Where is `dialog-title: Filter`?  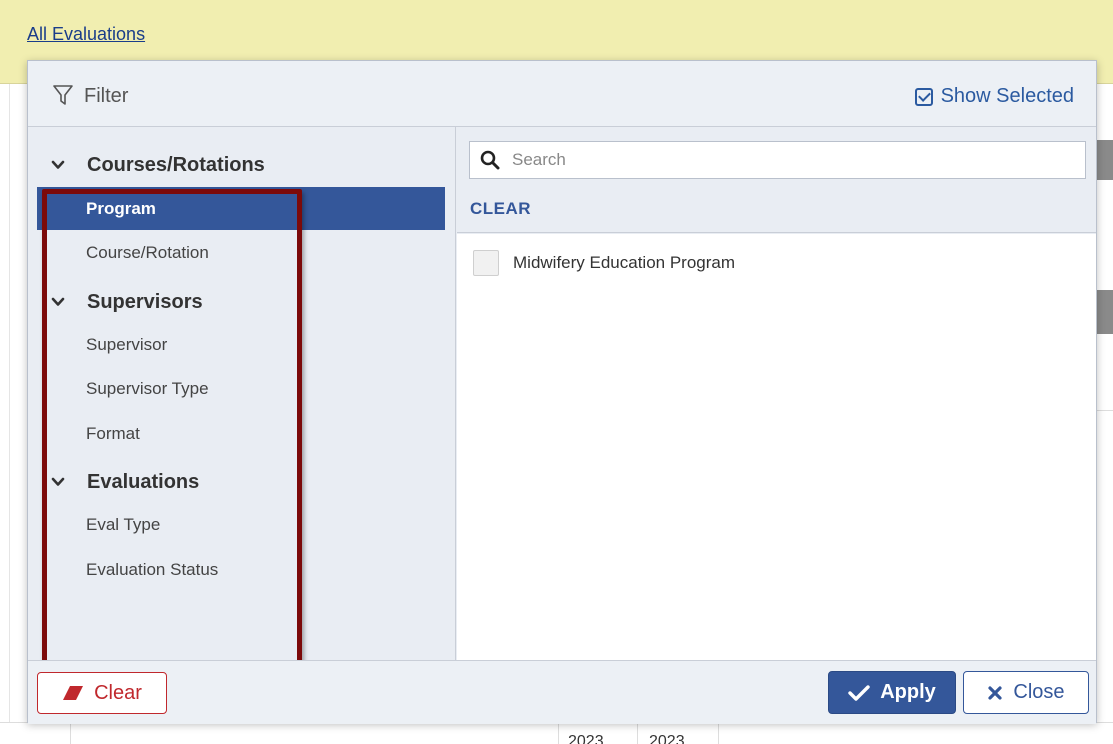 dialog-title: Filter is located at coordinates (106, 96).